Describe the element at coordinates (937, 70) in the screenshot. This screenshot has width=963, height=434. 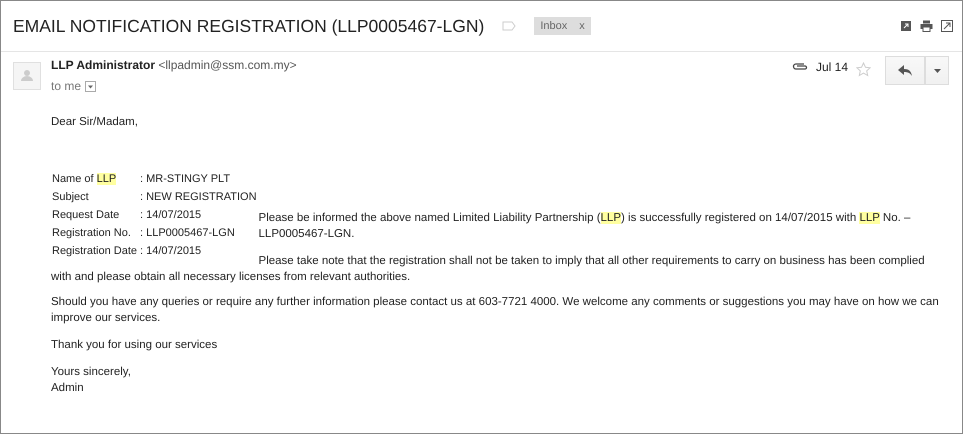
I see `caret-icon` at that location.